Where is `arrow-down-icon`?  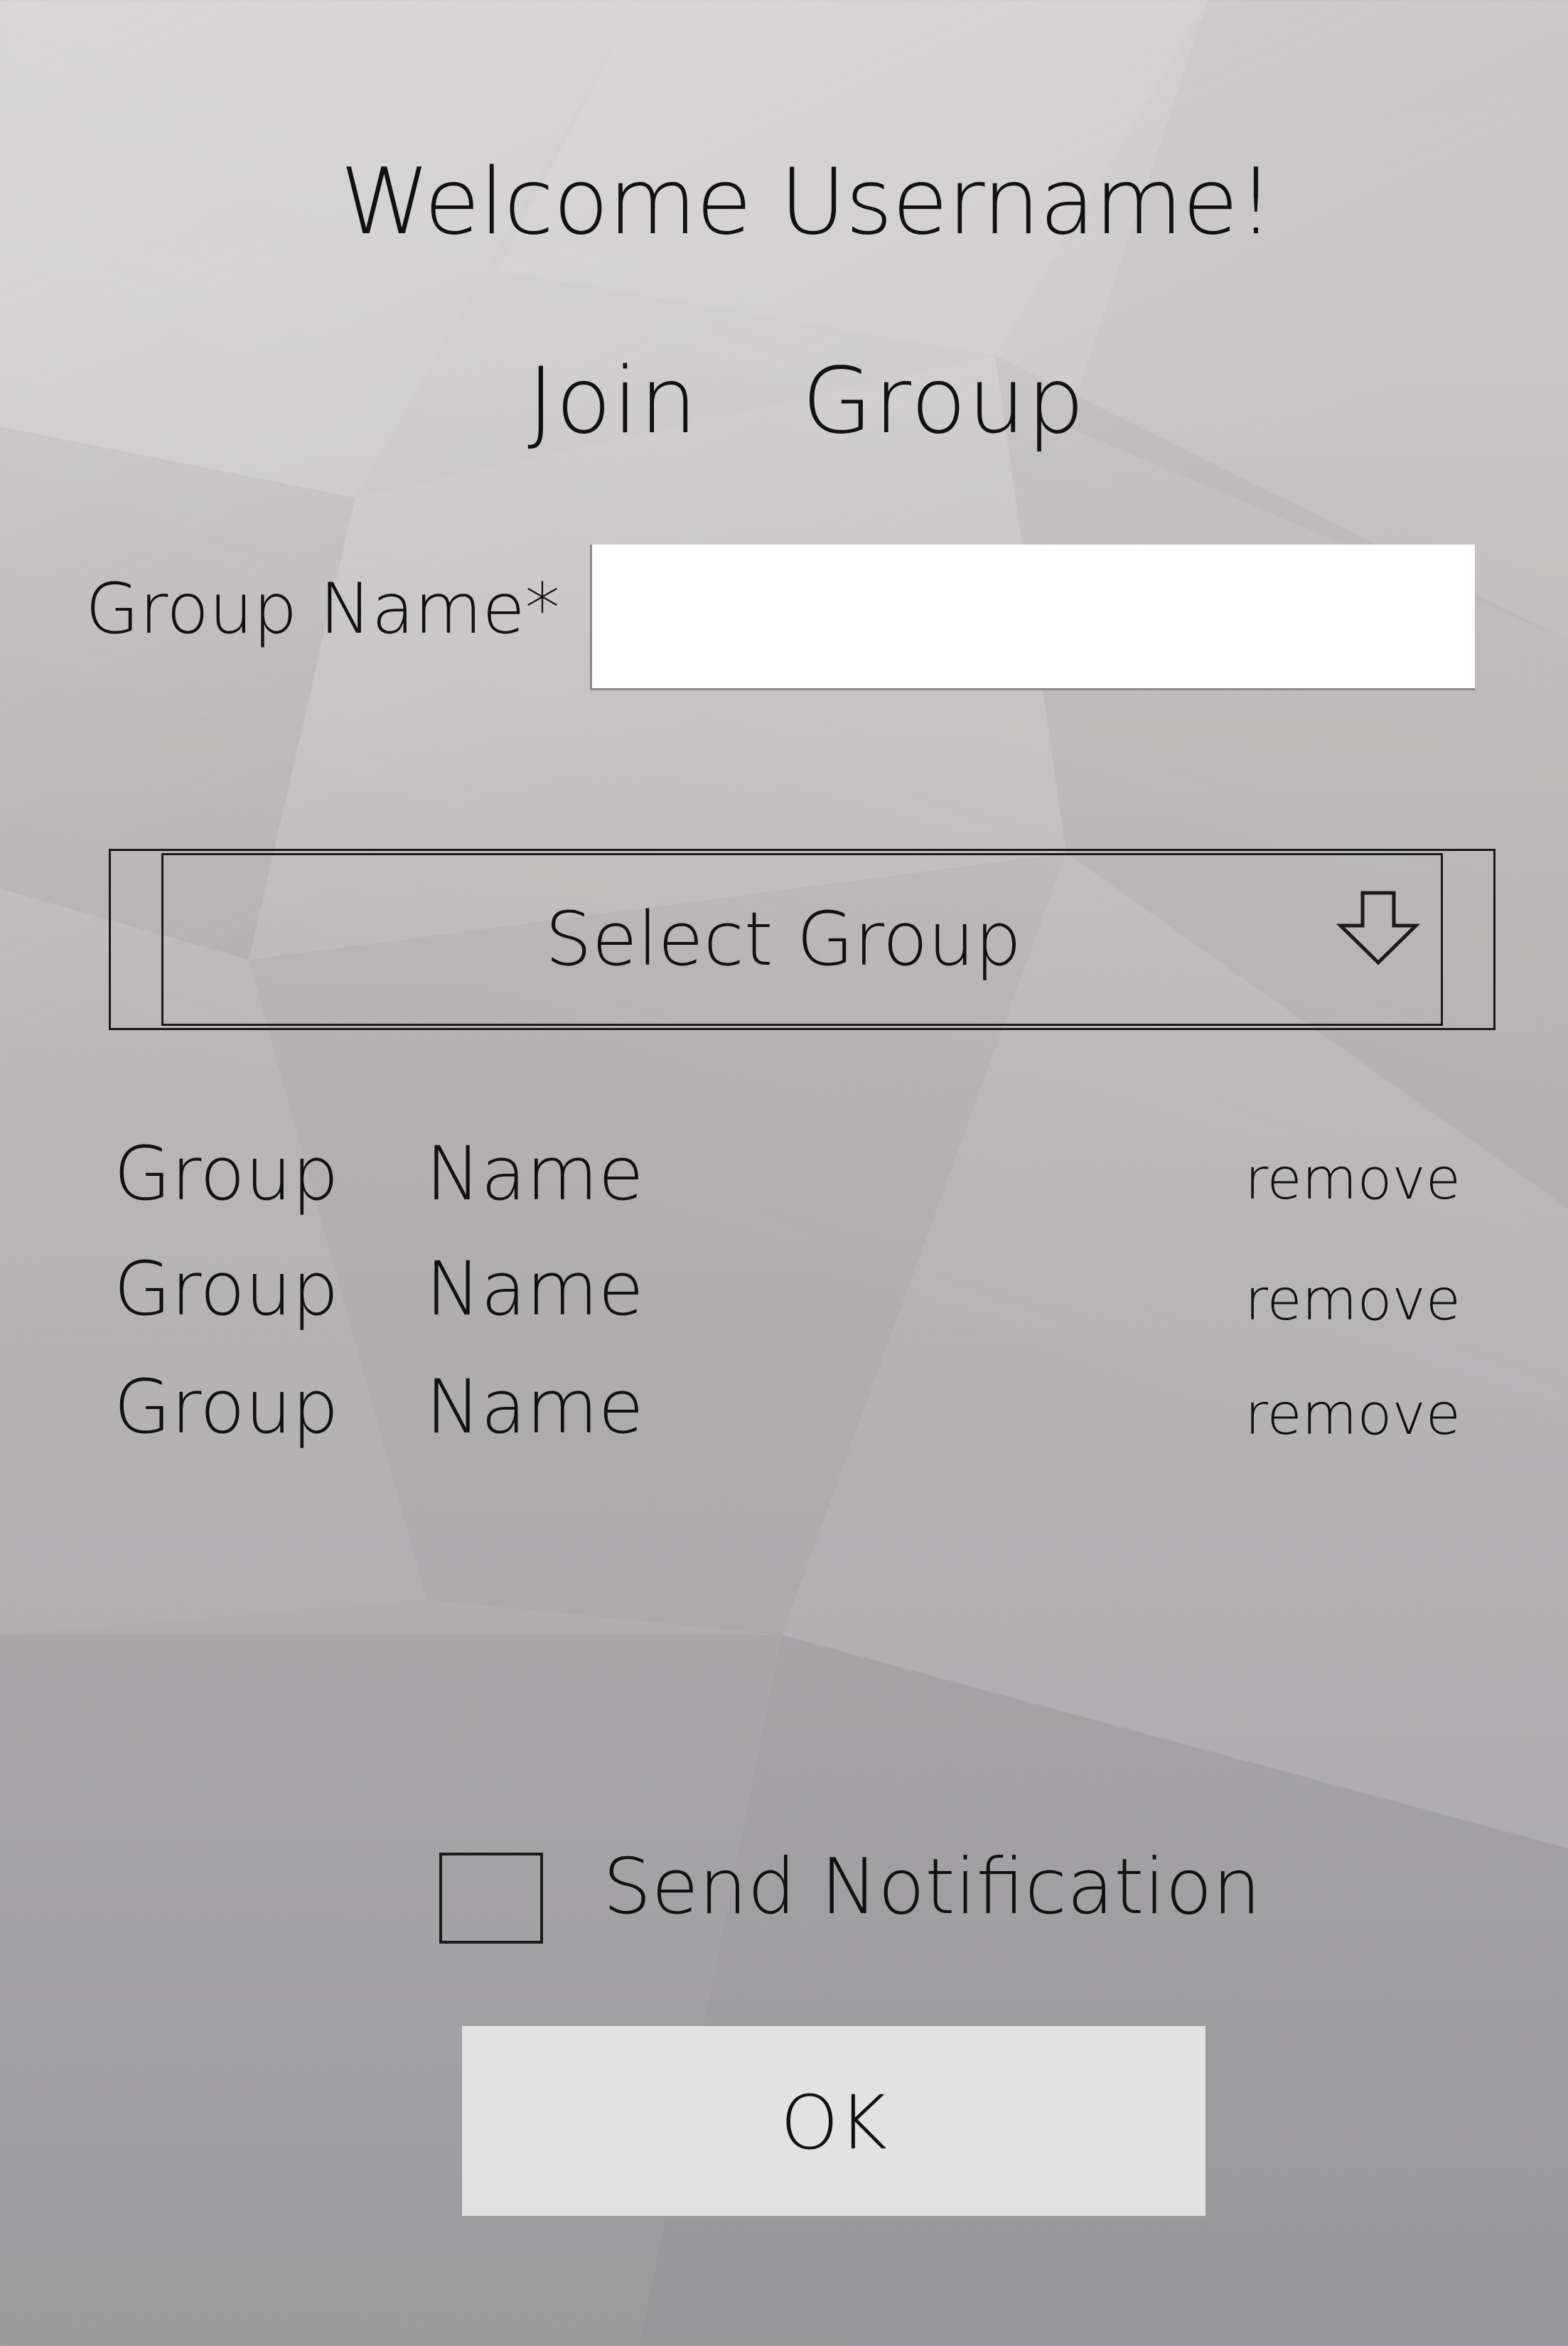
arrow-down-icon is located at coordinates (1378, 927).